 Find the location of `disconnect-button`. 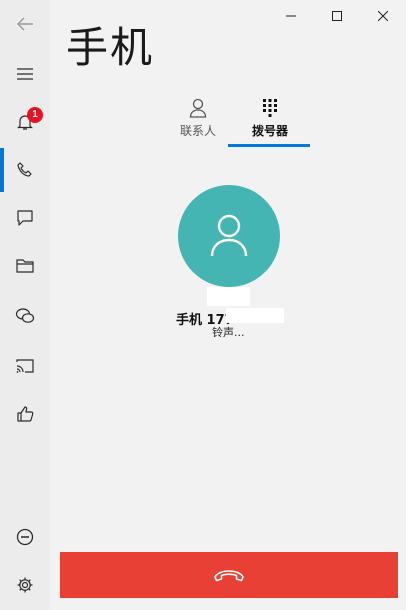

disconnect-button is located at coordinates (25, 537).